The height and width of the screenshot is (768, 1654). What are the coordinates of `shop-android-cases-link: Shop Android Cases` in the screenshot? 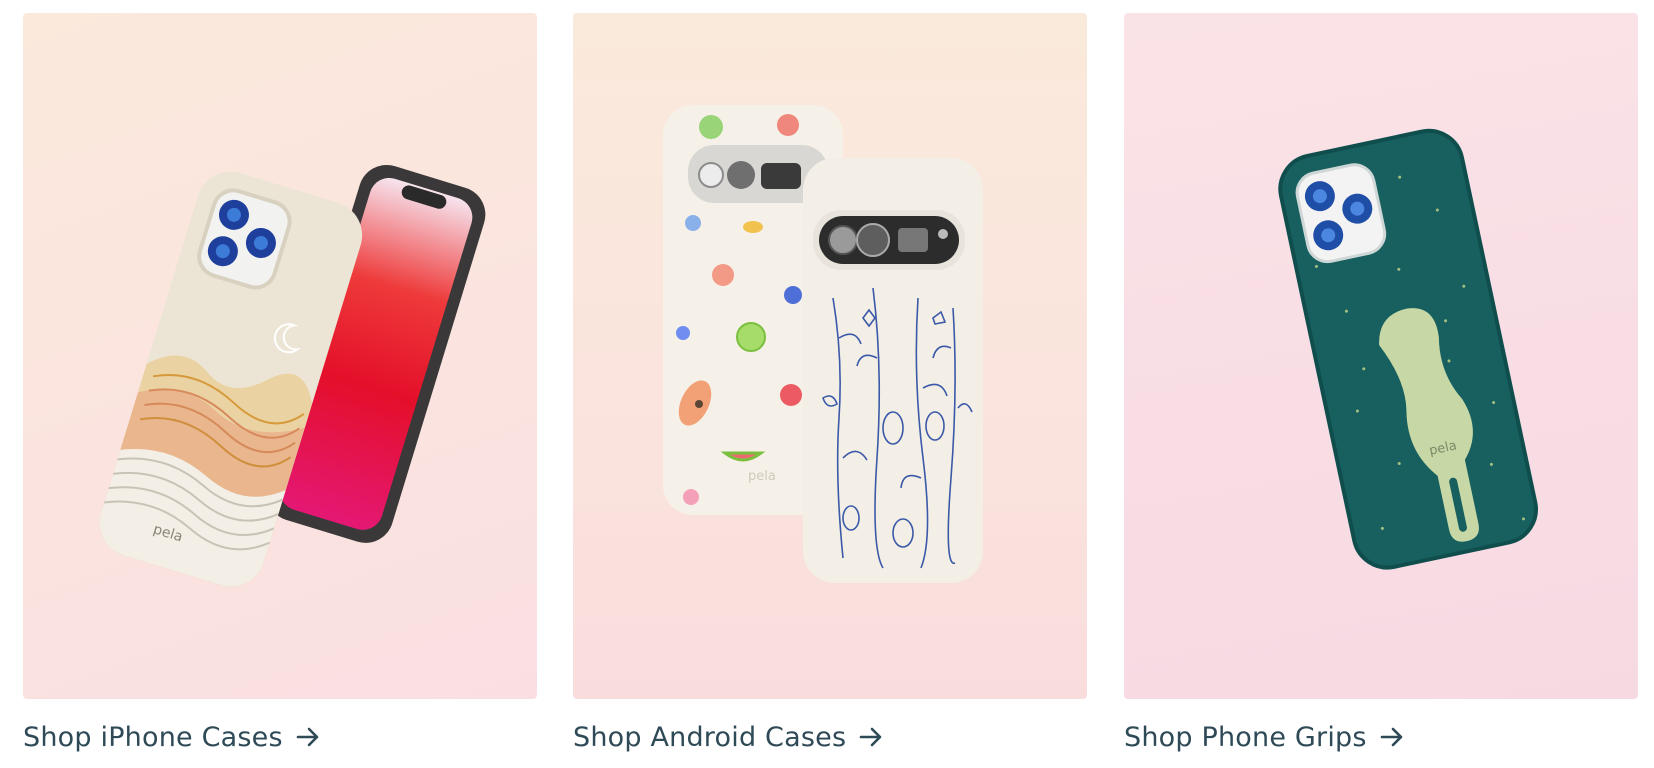 It's located at (728, 737).